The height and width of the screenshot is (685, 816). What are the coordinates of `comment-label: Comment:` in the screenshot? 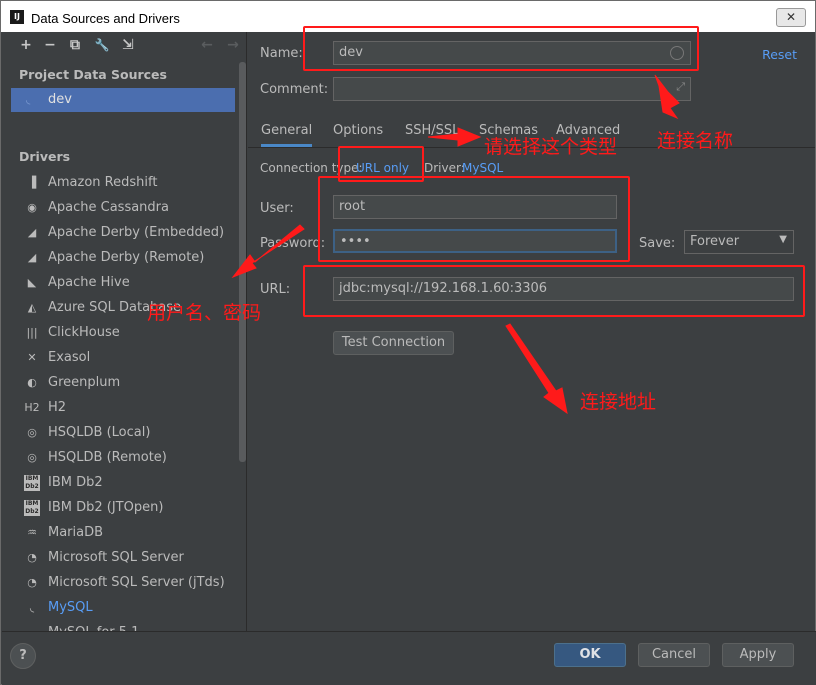 It's located at (294, 89).